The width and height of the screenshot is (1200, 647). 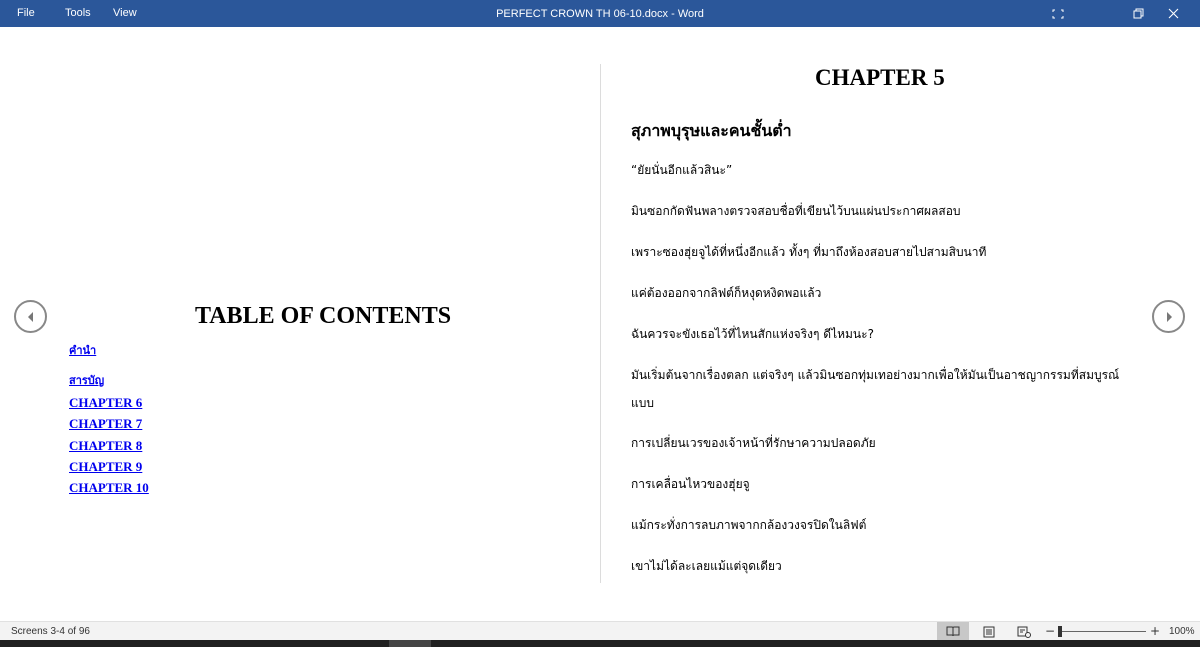 What do you see at coordinates (82, 350) in the screenshot?
I see `toc-link-preface: คำนำ` at bounding box center [82, 350].